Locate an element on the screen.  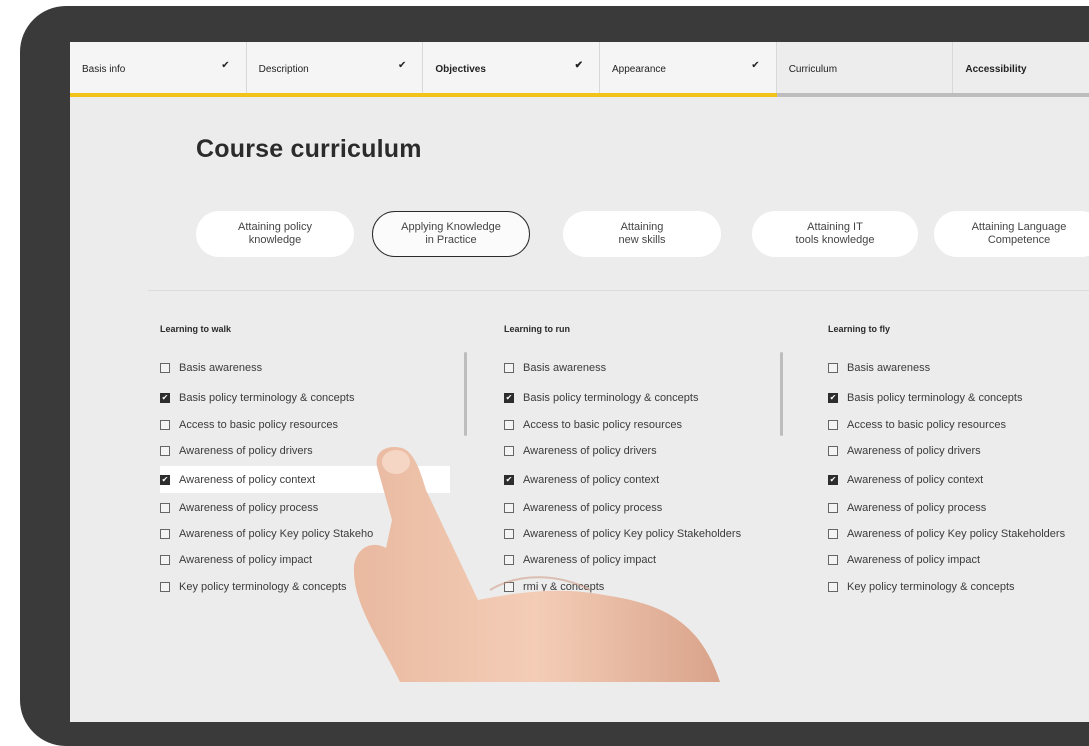
tab-accessibility: Accessibility is located at coordinates (1021, 69).